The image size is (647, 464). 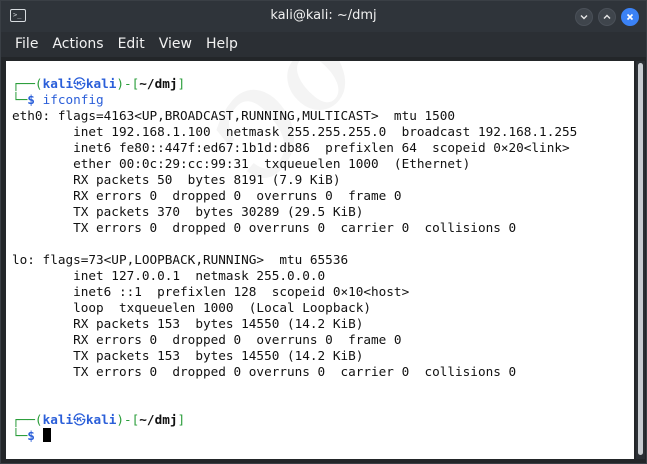 I want to click on maximize-icon, so click(x=607, y=16).